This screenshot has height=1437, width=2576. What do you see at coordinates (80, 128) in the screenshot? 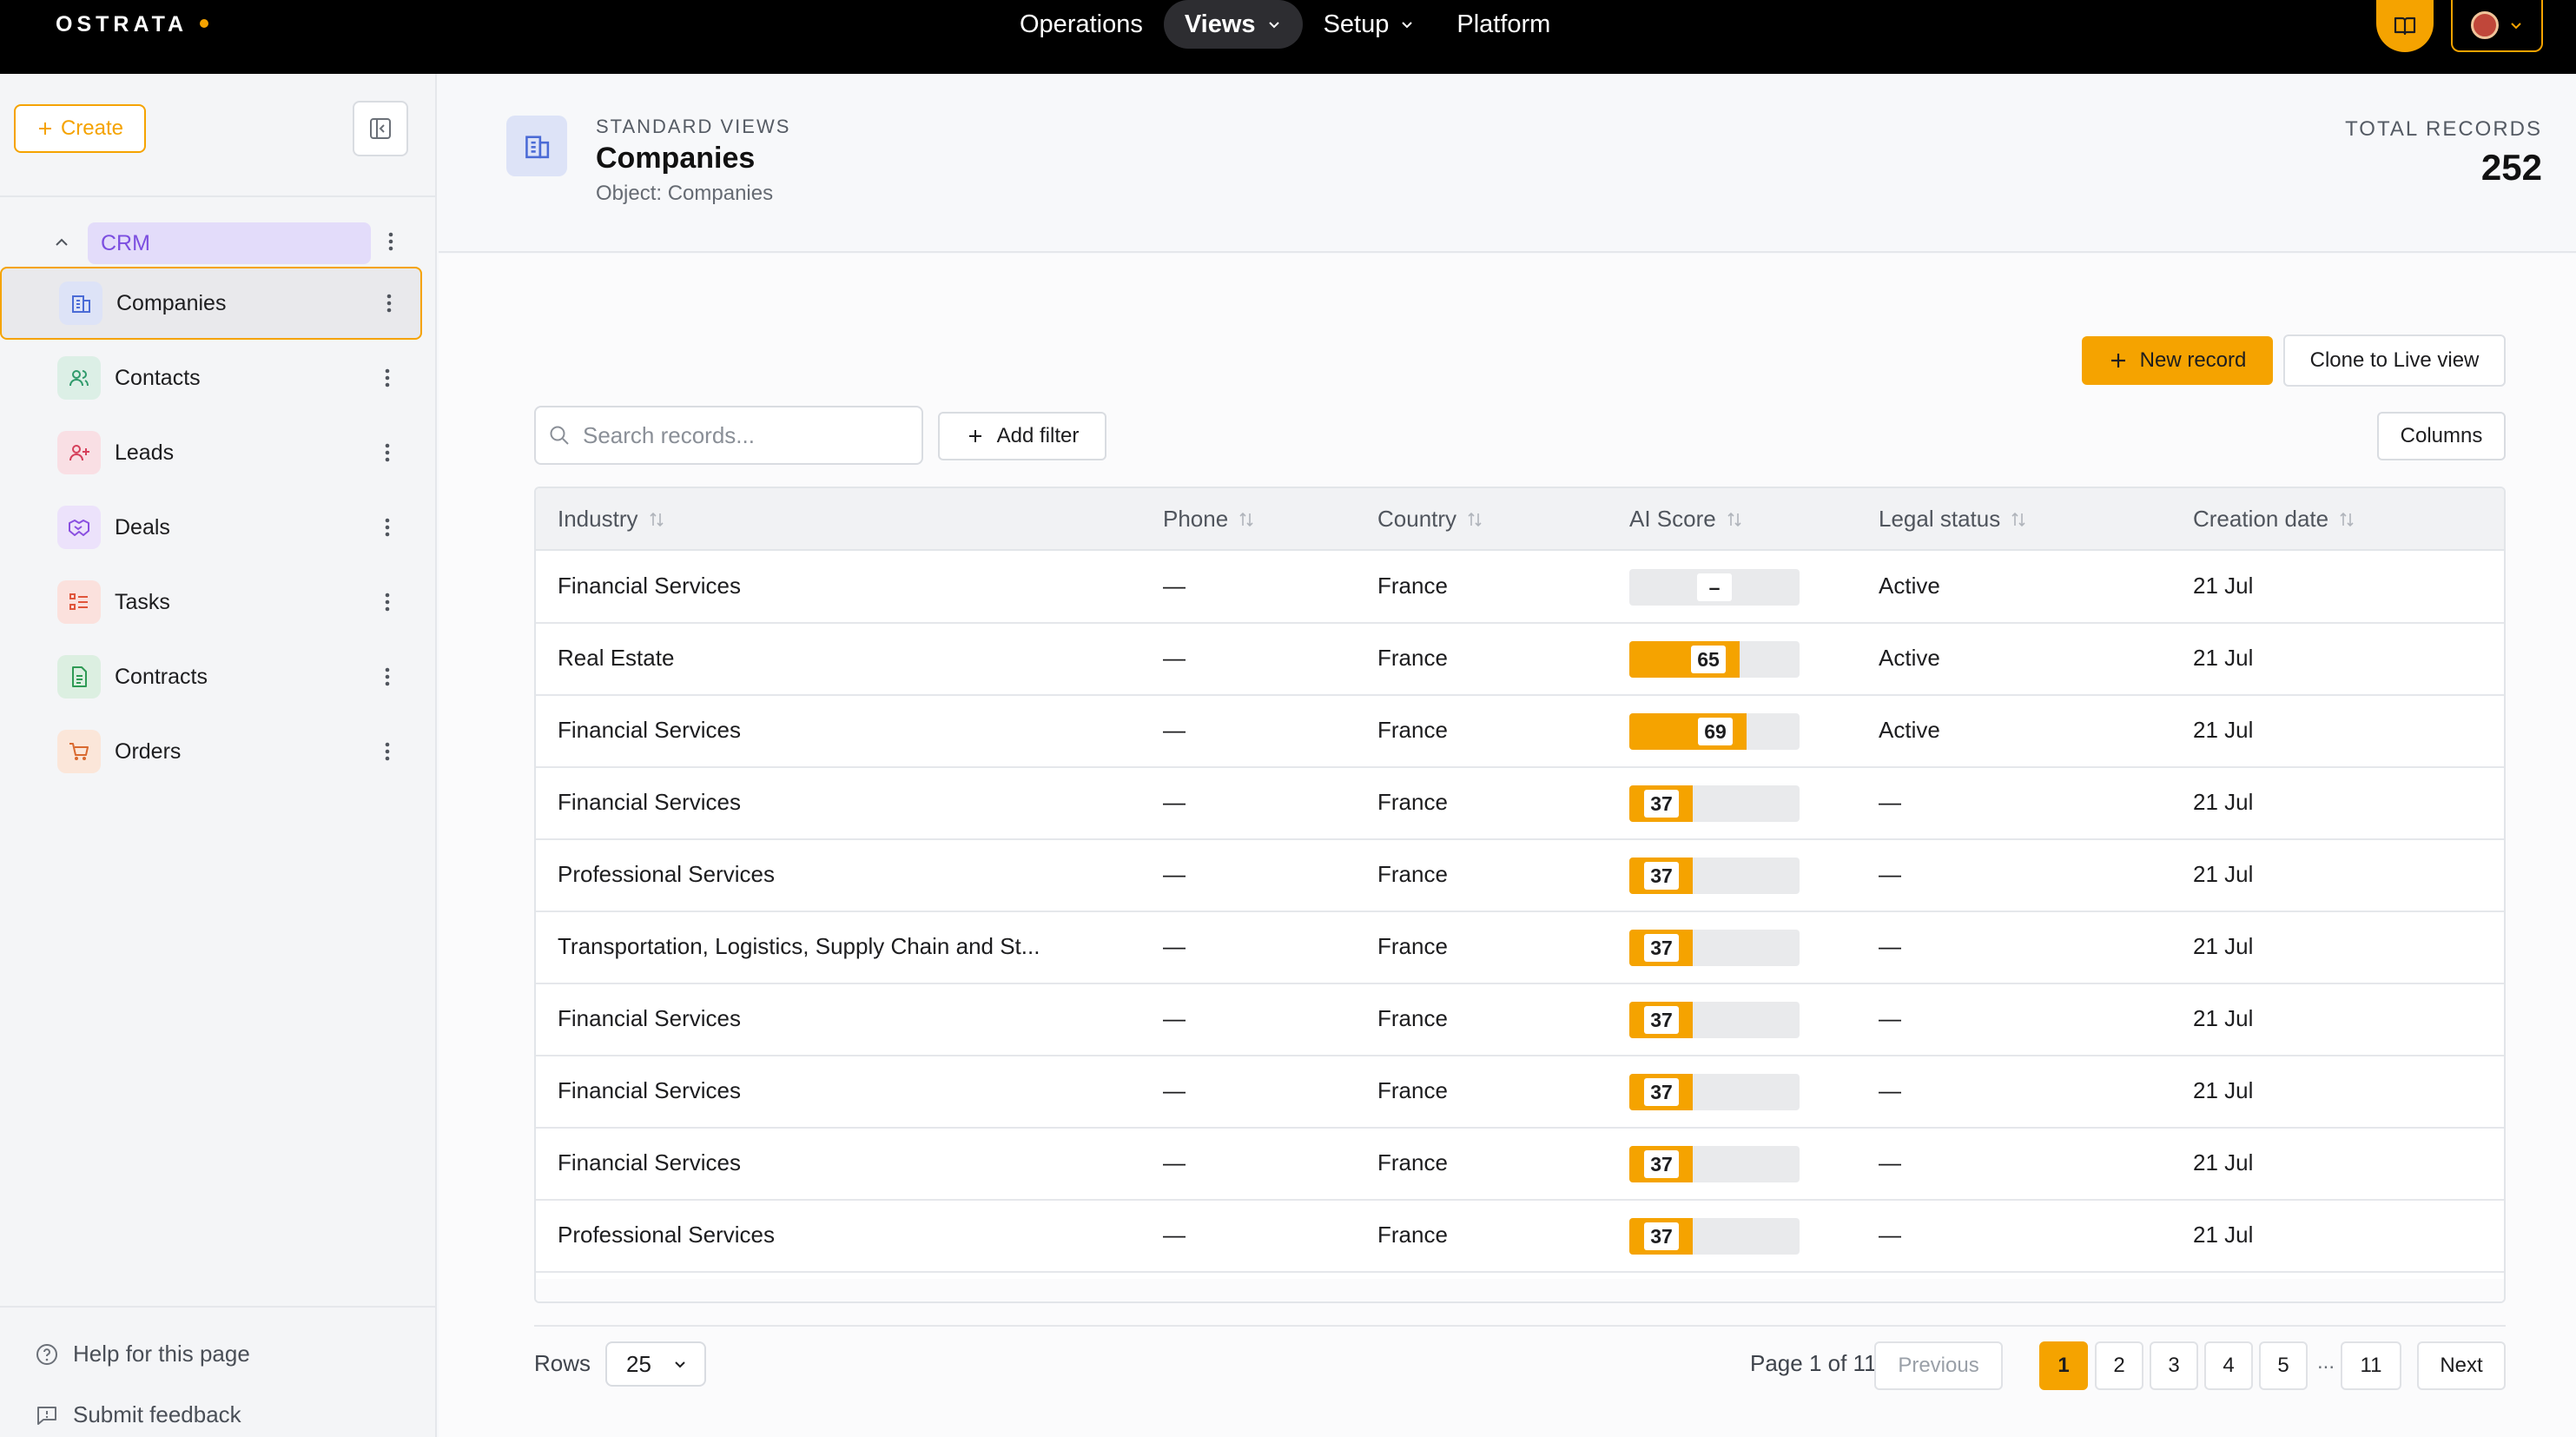
I see `create-button: Create` at bounding box center [80, 128].